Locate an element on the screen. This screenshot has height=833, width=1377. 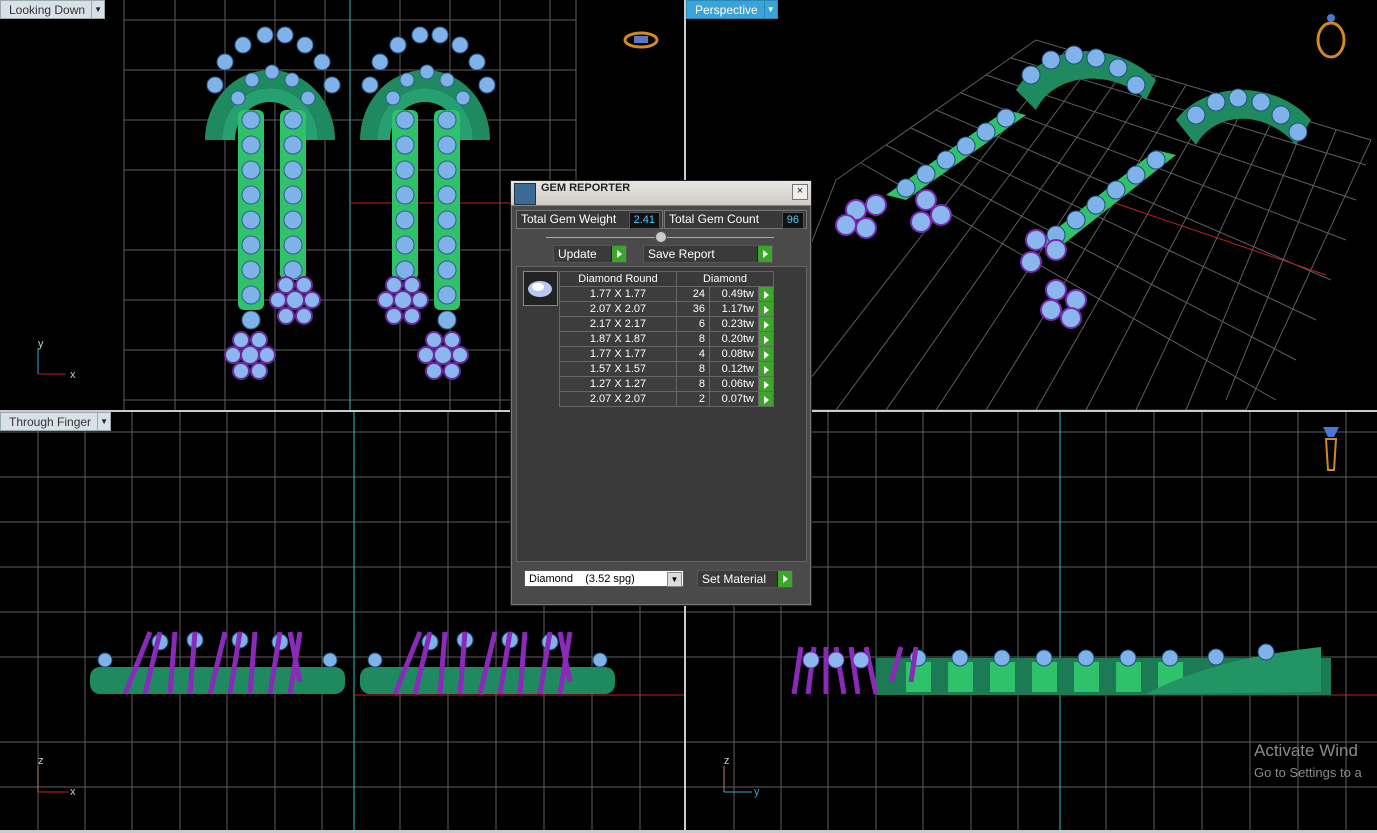
viewport-menu-through-finger: Through Finger ▼ is located at coordinates (56, 421).